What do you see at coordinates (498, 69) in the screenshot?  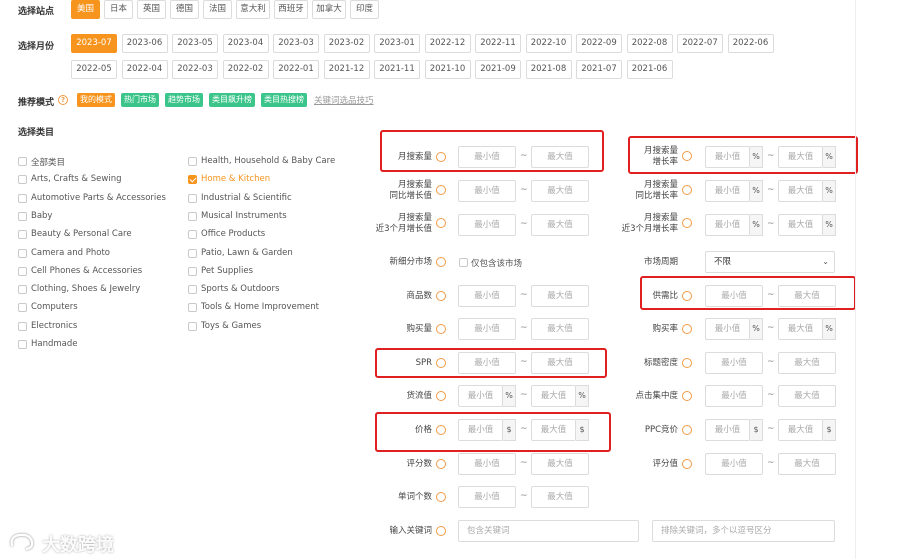 I see `month-option: 2021-09` at bounding box center [498, 69].